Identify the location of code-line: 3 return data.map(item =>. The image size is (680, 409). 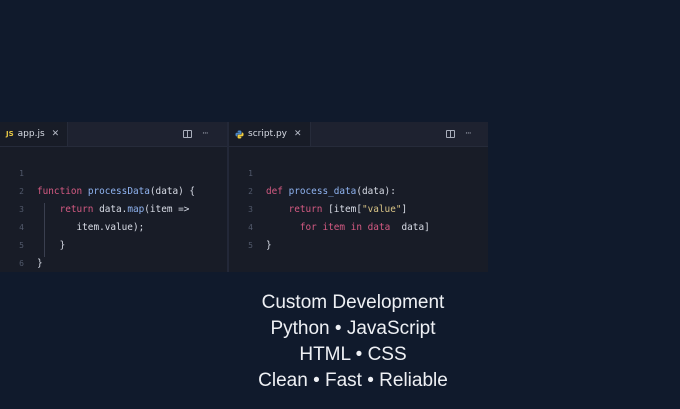
(97, 210).